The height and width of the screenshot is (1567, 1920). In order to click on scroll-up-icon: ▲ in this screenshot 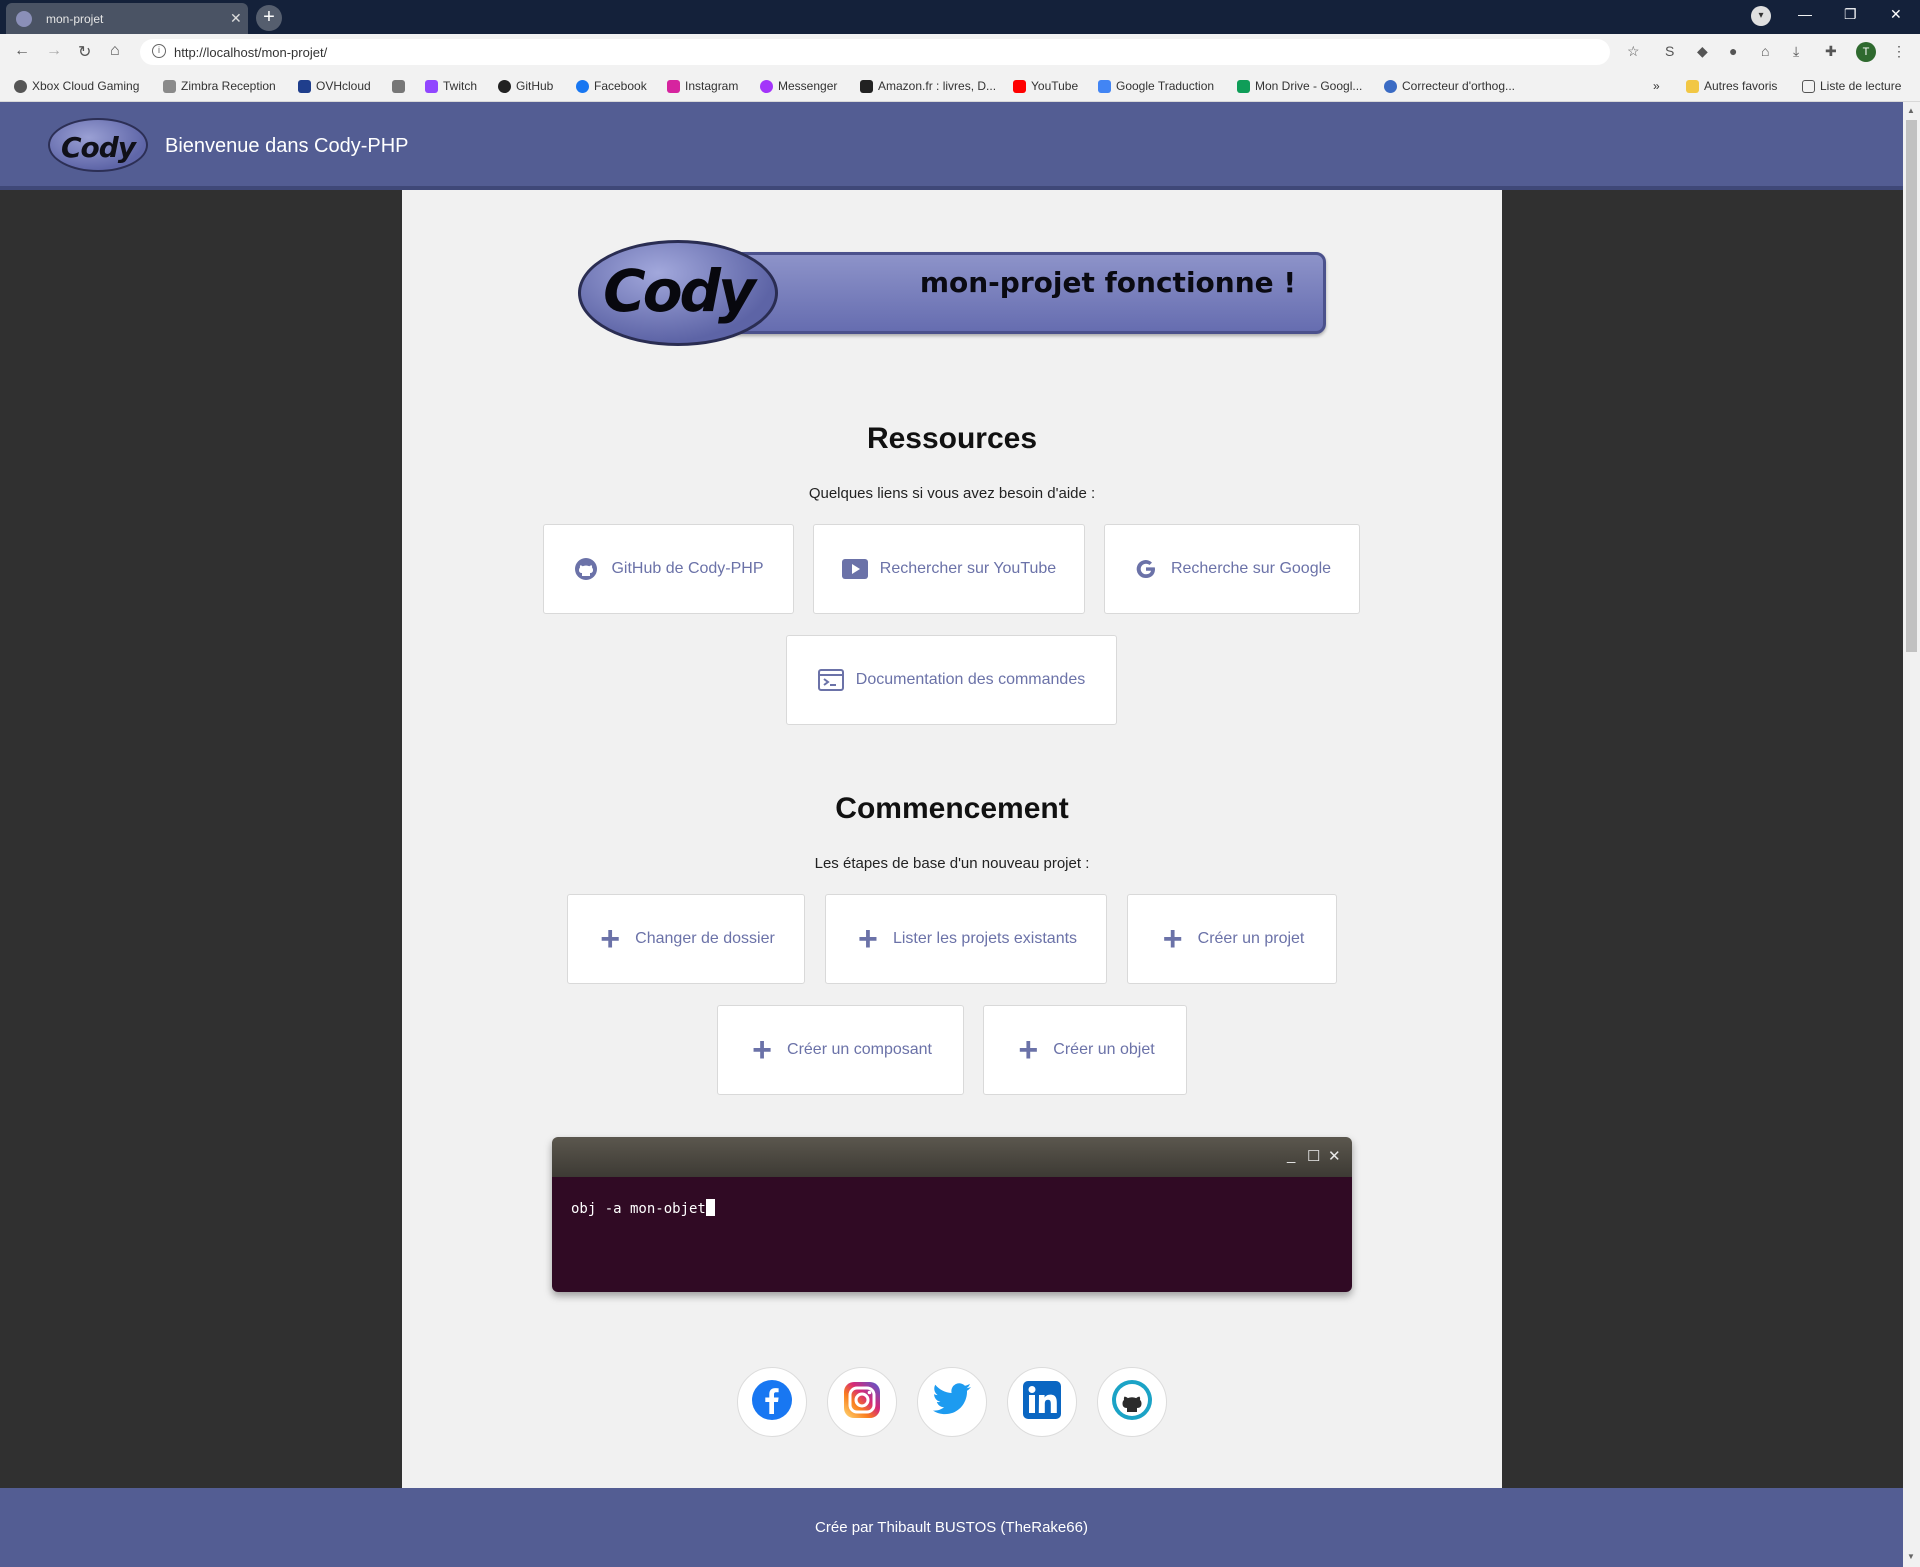, I will do `click(1911, 110)`.